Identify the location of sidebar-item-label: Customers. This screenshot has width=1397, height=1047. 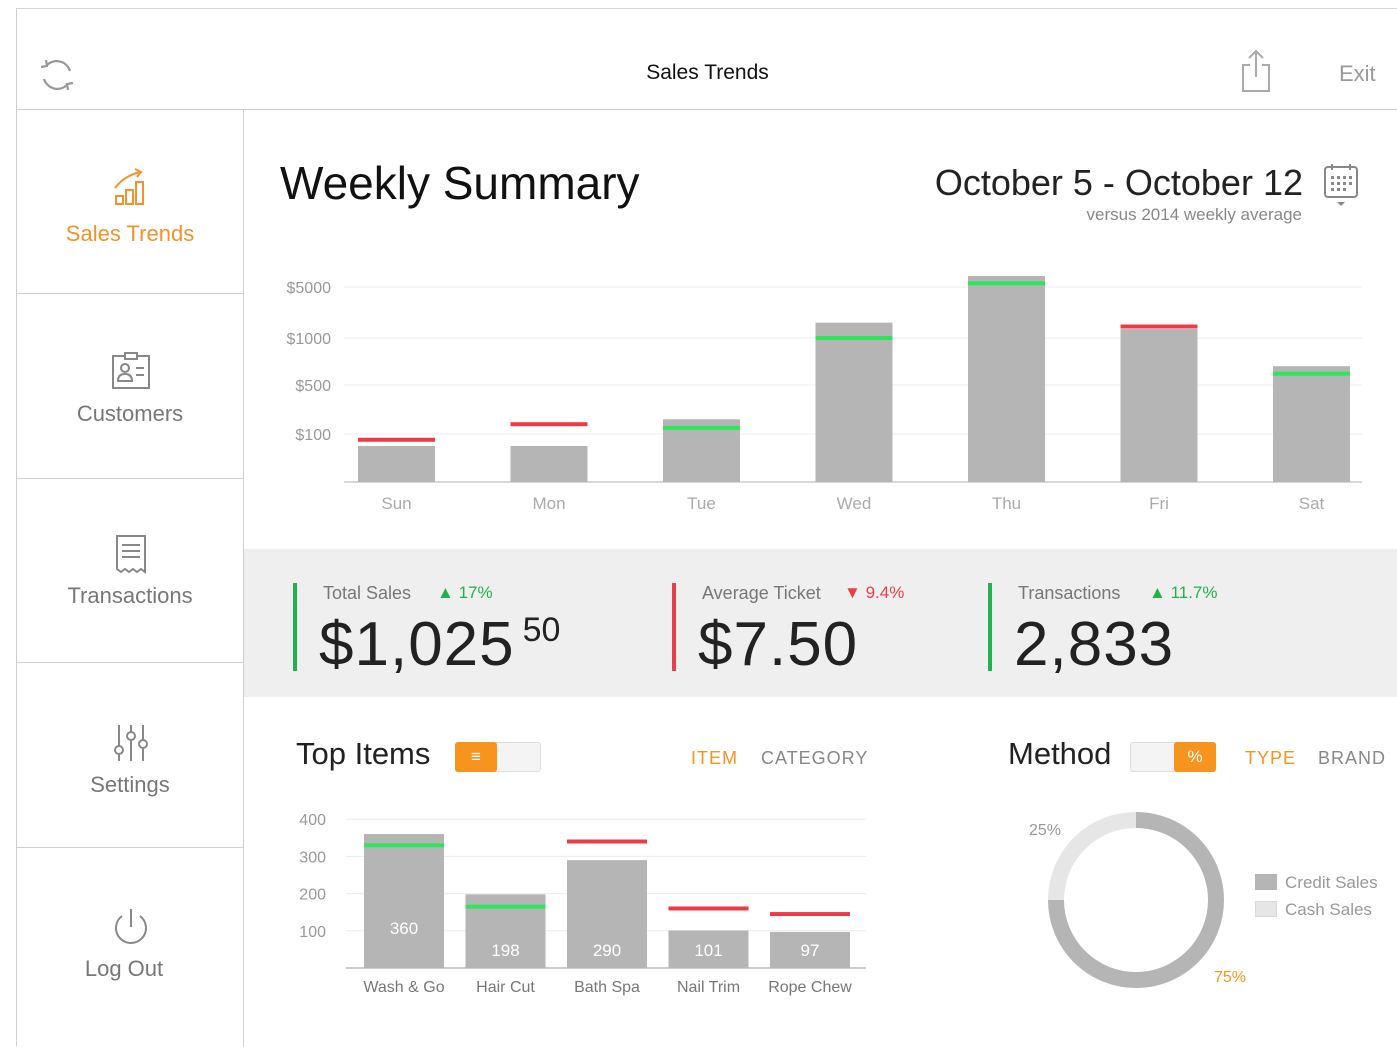
(130, 413).